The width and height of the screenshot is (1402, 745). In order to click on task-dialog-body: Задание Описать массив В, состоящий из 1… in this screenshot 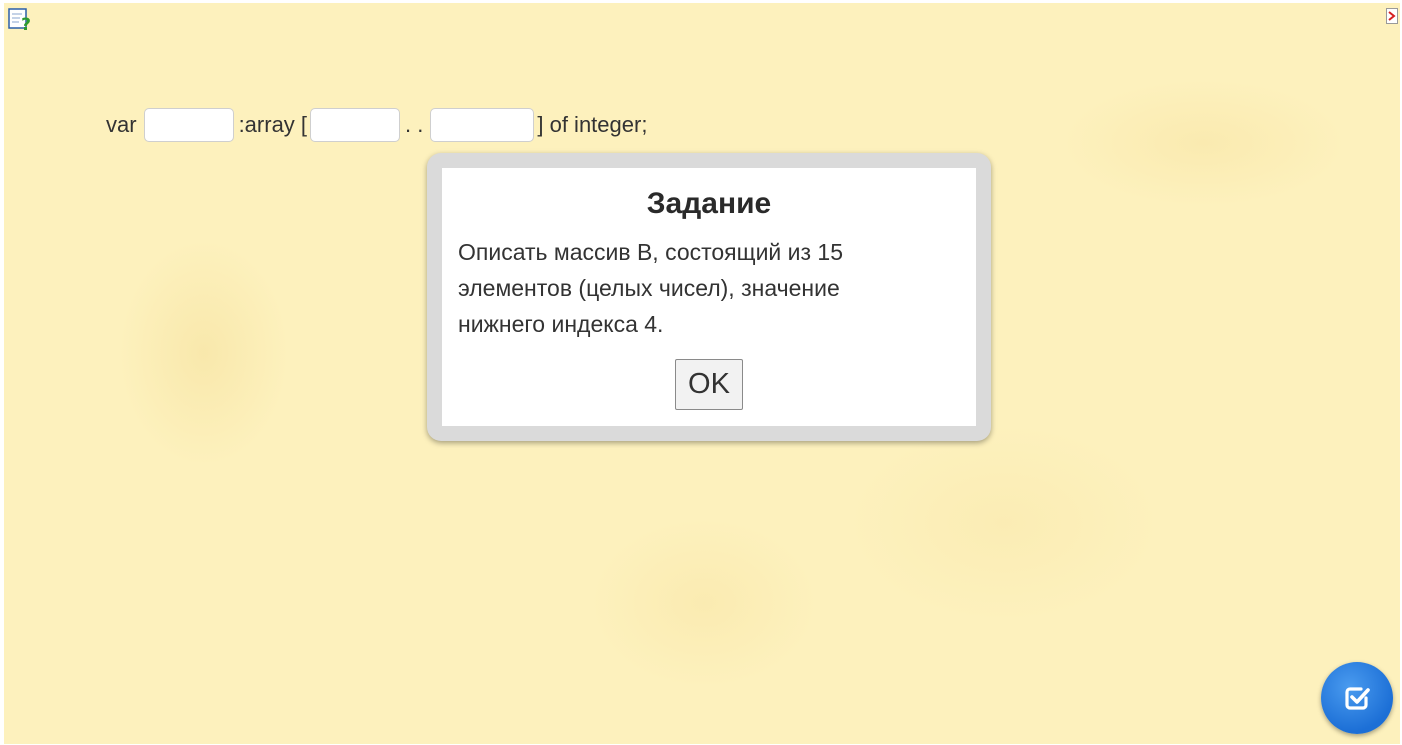, I will do `click(709, 297)`.